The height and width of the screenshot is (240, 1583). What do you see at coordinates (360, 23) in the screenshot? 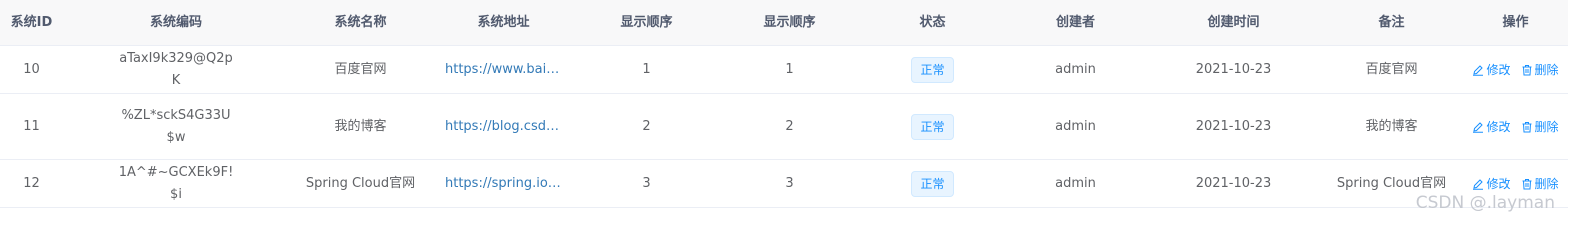
I see `header-system-name: 系统名称` at bounding box center [360, 23].